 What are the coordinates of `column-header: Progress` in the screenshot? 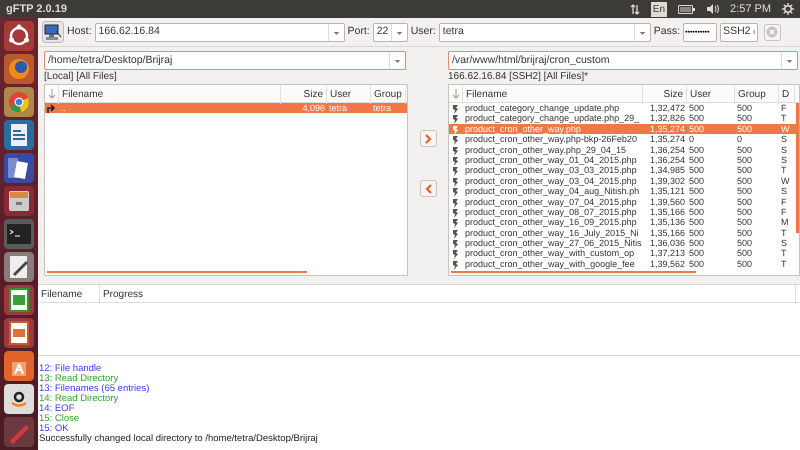 It's located at (448, 294).